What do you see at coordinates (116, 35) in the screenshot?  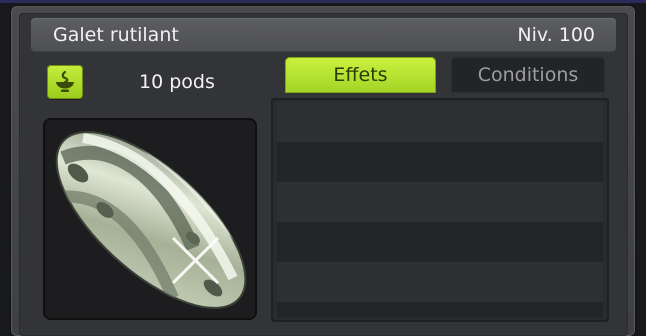 I see `item-name: Galet rutilant` at bounding box center [116, 35].